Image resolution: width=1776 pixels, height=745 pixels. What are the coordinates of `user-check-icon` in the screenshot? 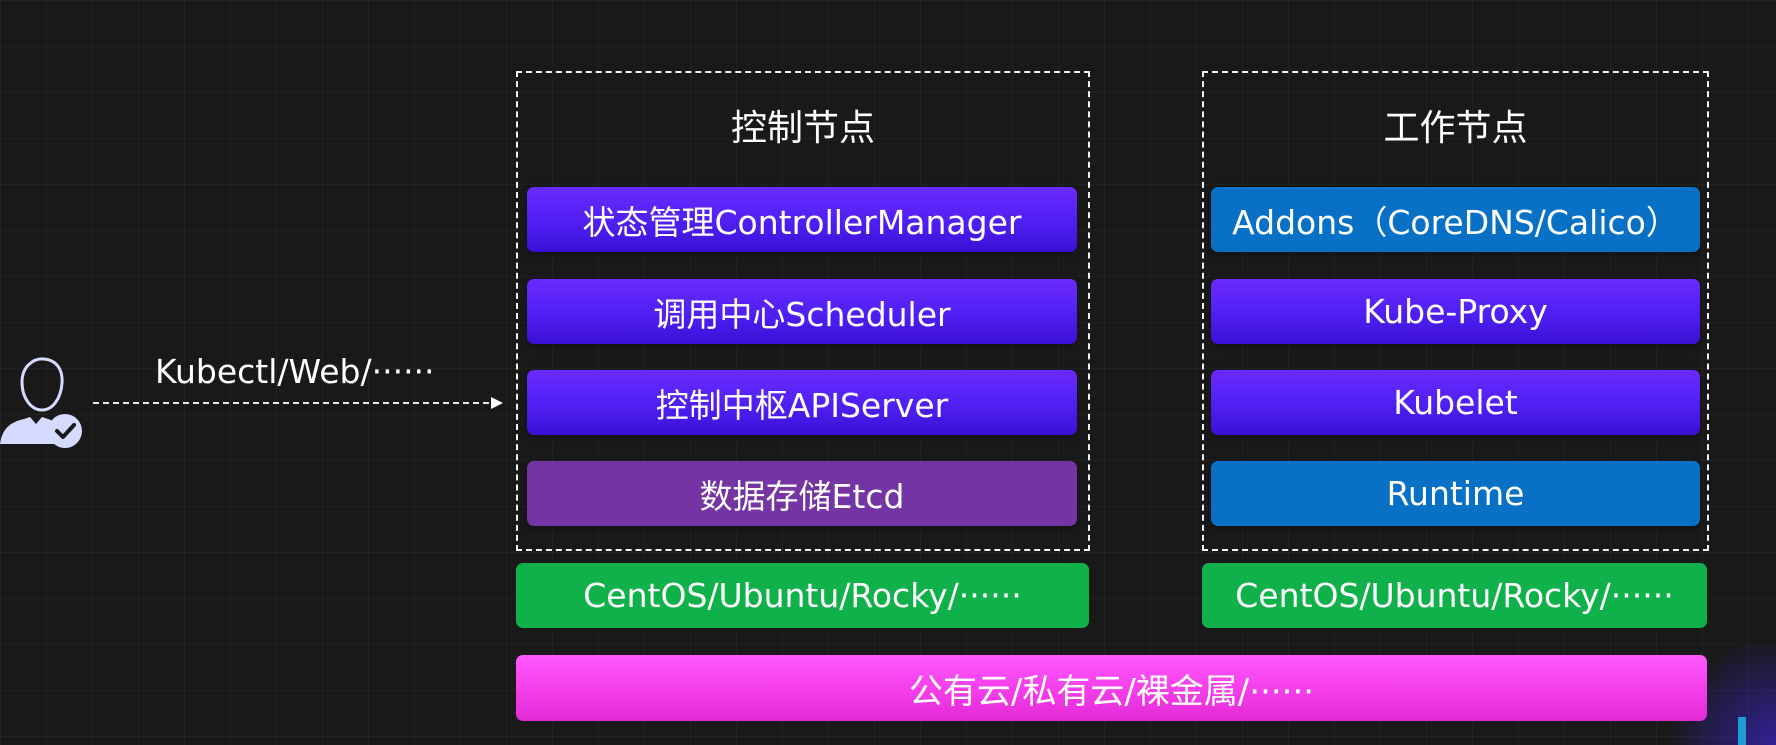 It's located at (44, 400).